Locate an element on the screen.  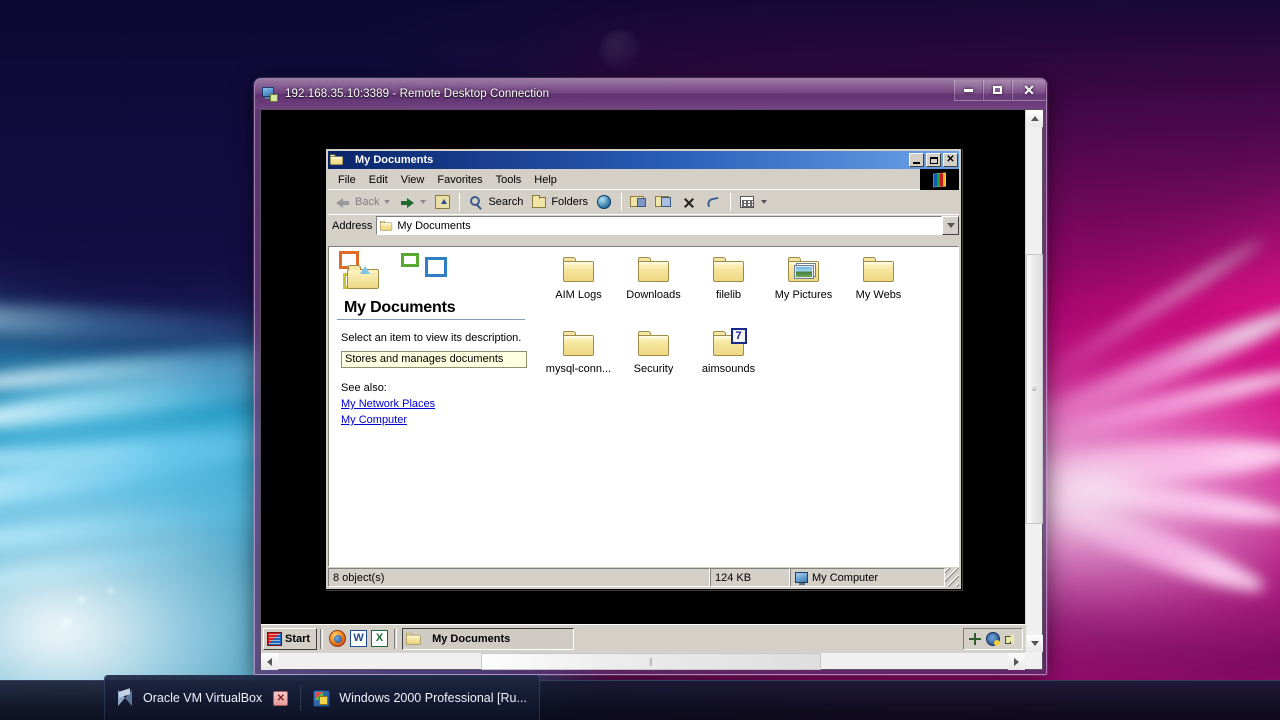
firefox-icon is located at coordinates (338, 638).